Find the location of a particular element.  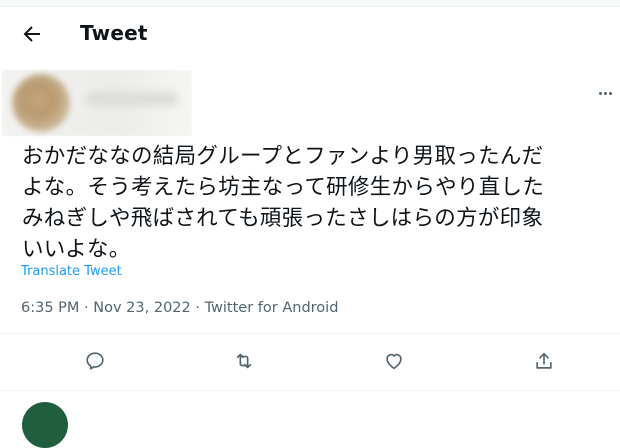

reply-icon is located at coordinates (95, 361).